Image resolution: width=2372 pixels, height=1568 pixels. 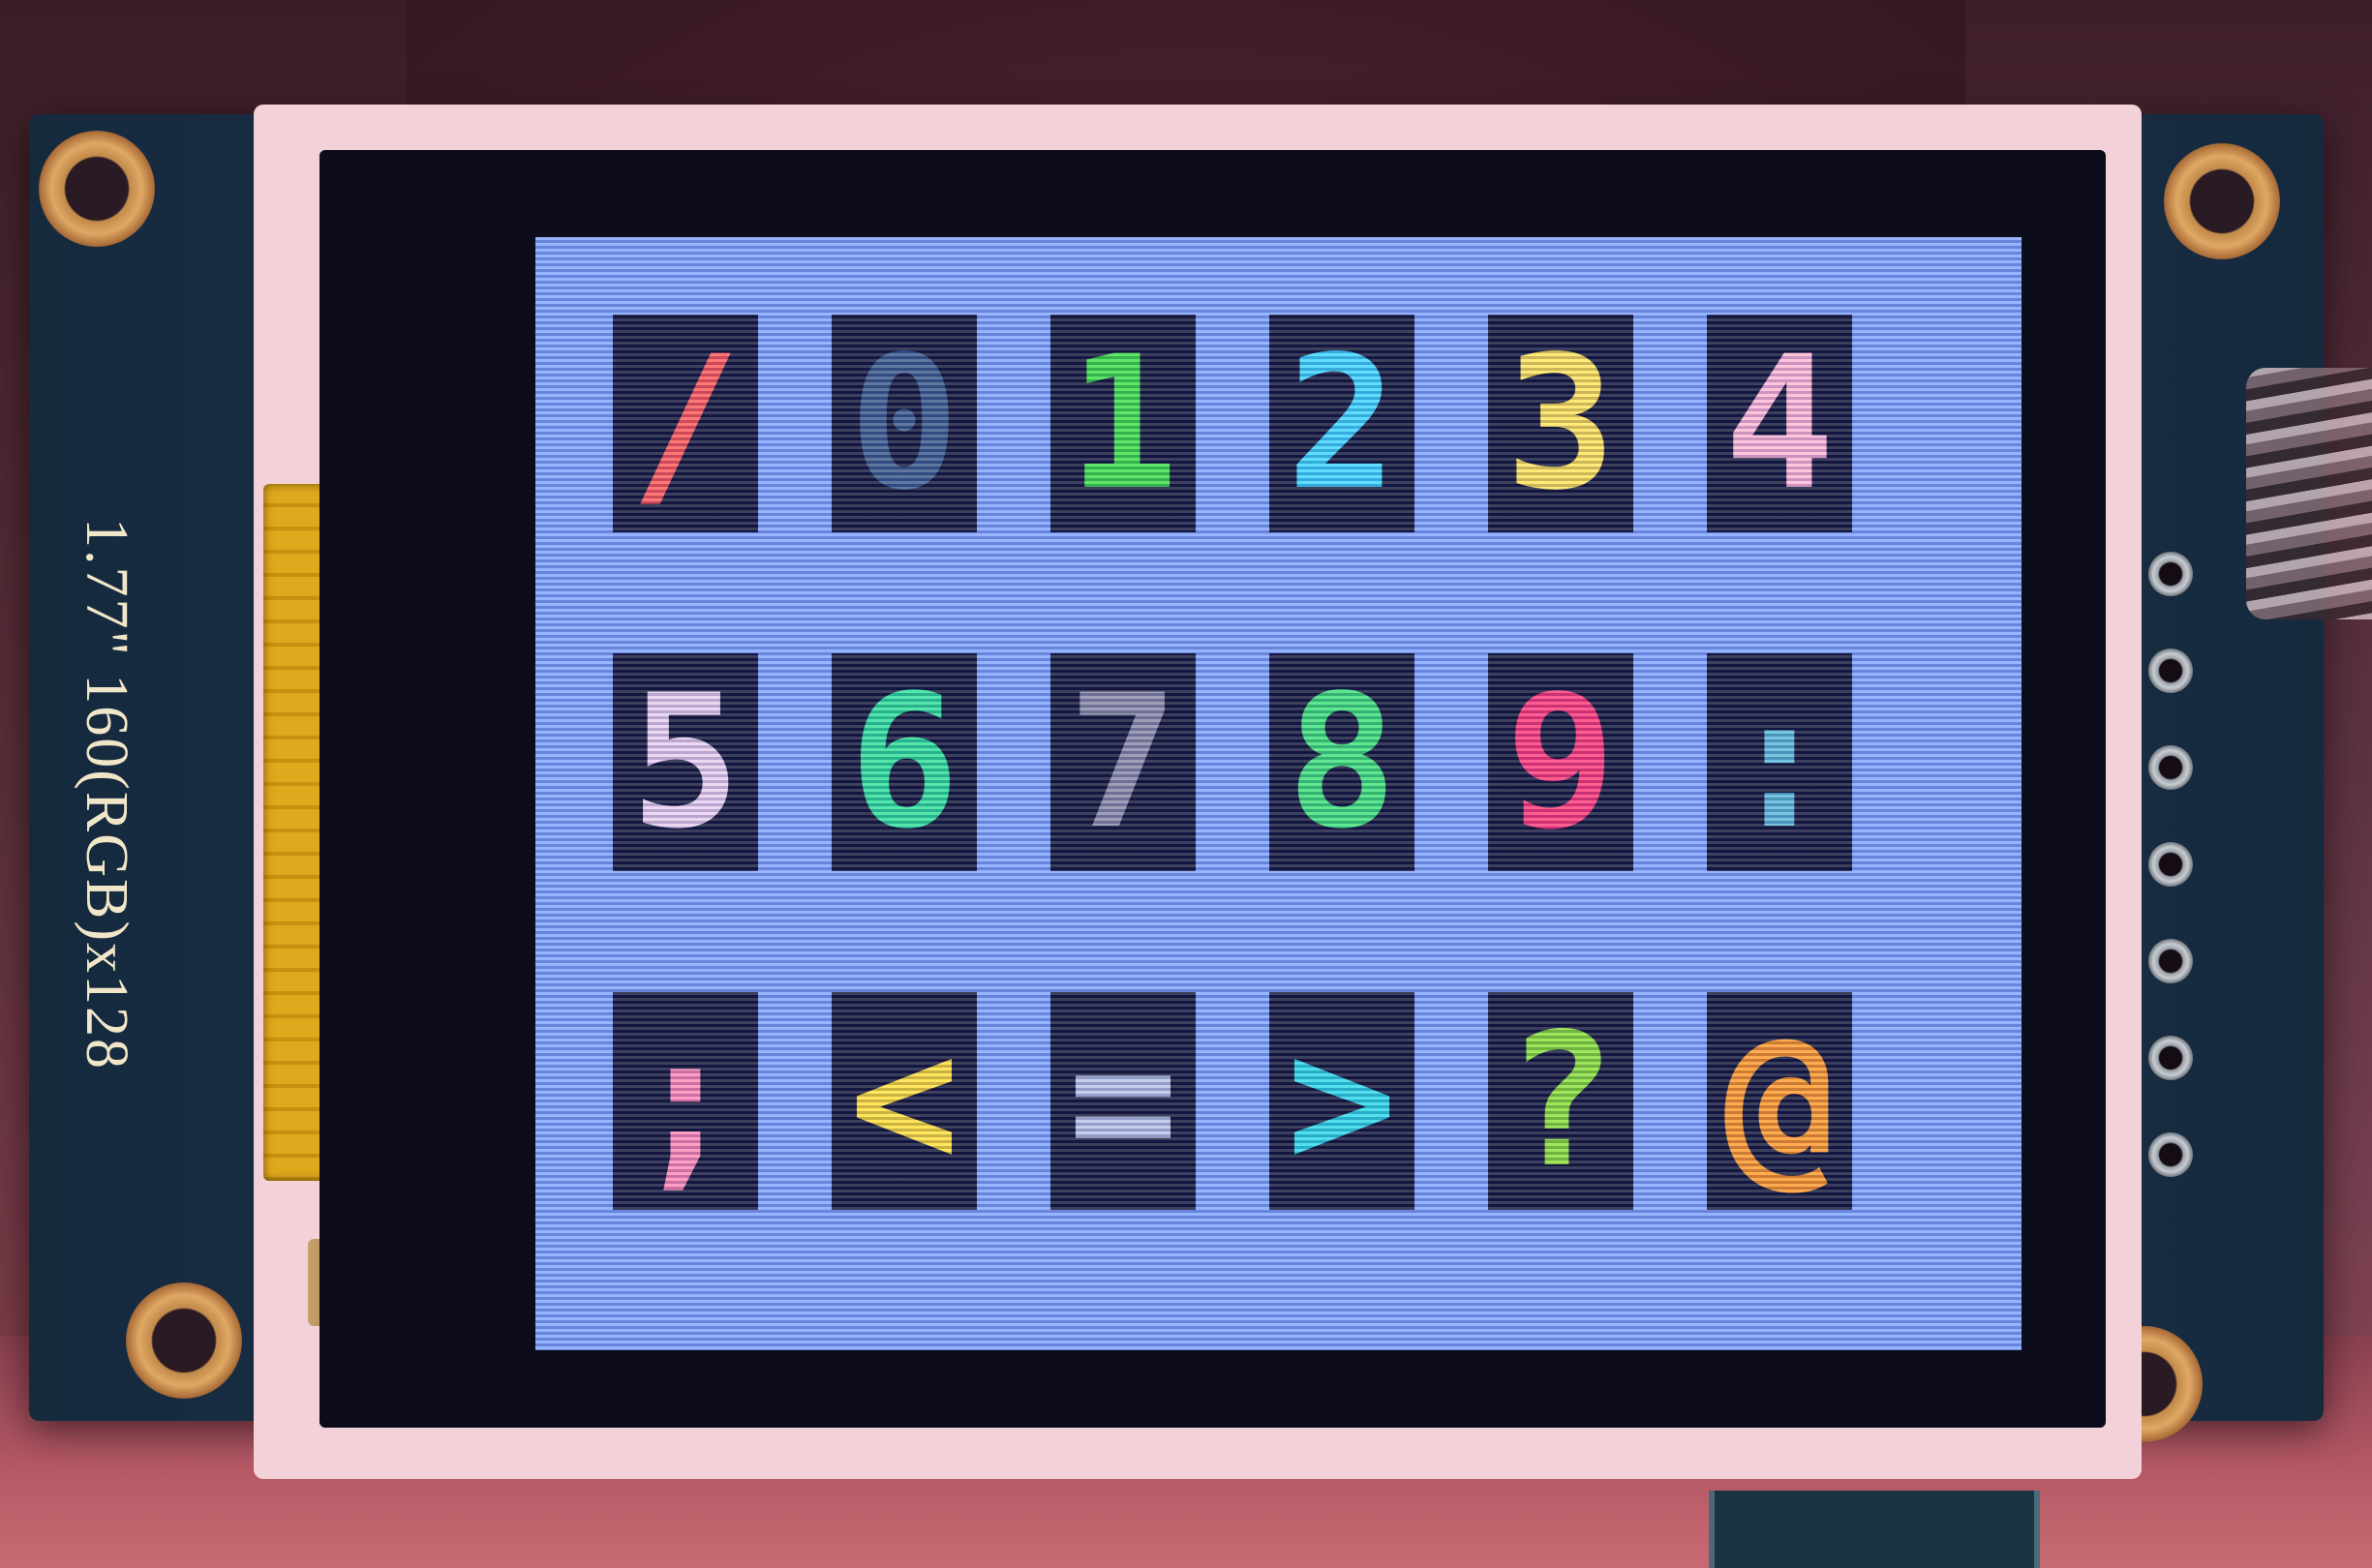 I want to click on glyph-tile: 1, so click(x=1123, y=423).